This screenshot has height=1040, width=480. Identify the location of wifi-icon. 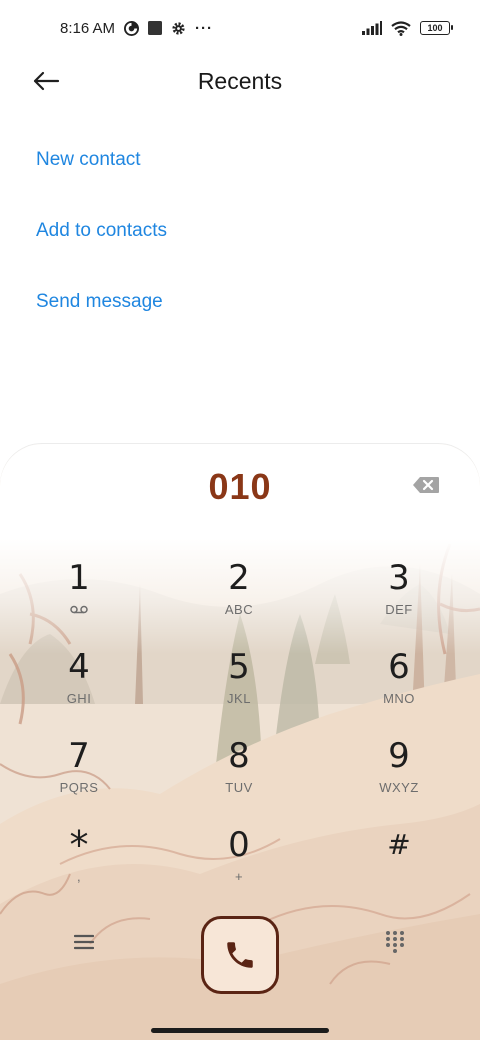
(401, 28).